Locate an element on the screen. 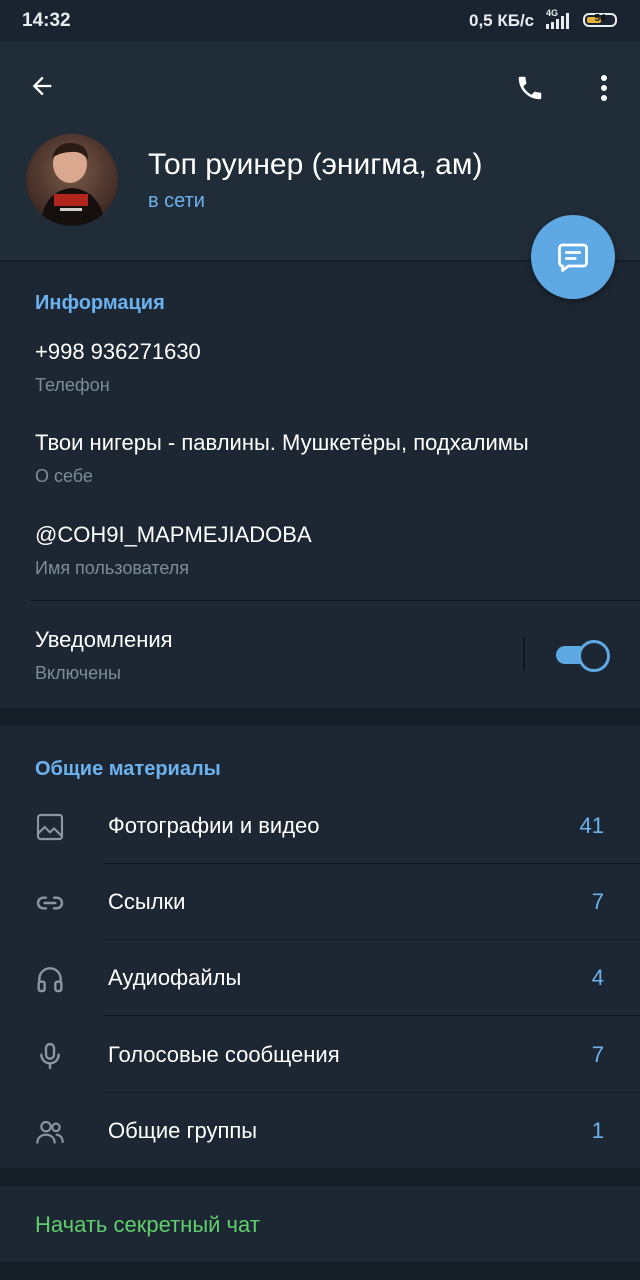 The width and height of the screenshot is (640, 1280). media-count: 41 is located at coordinates (591, 825).